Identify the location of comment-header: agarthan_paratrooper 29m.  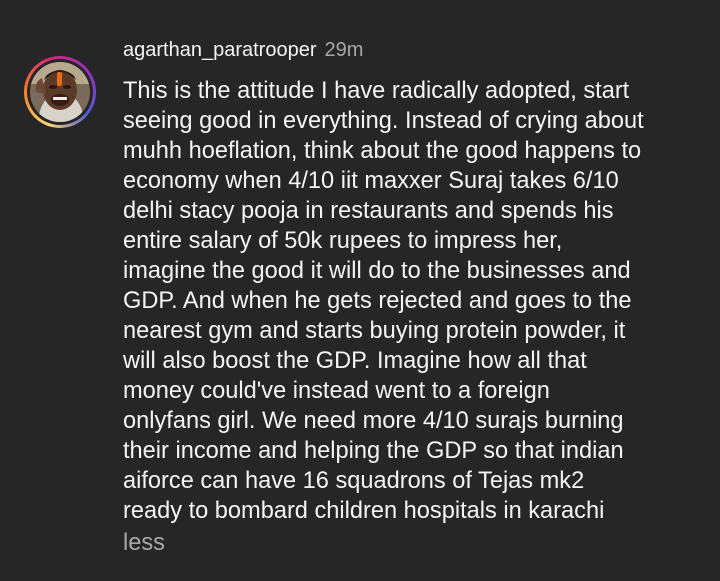
(243, 50).